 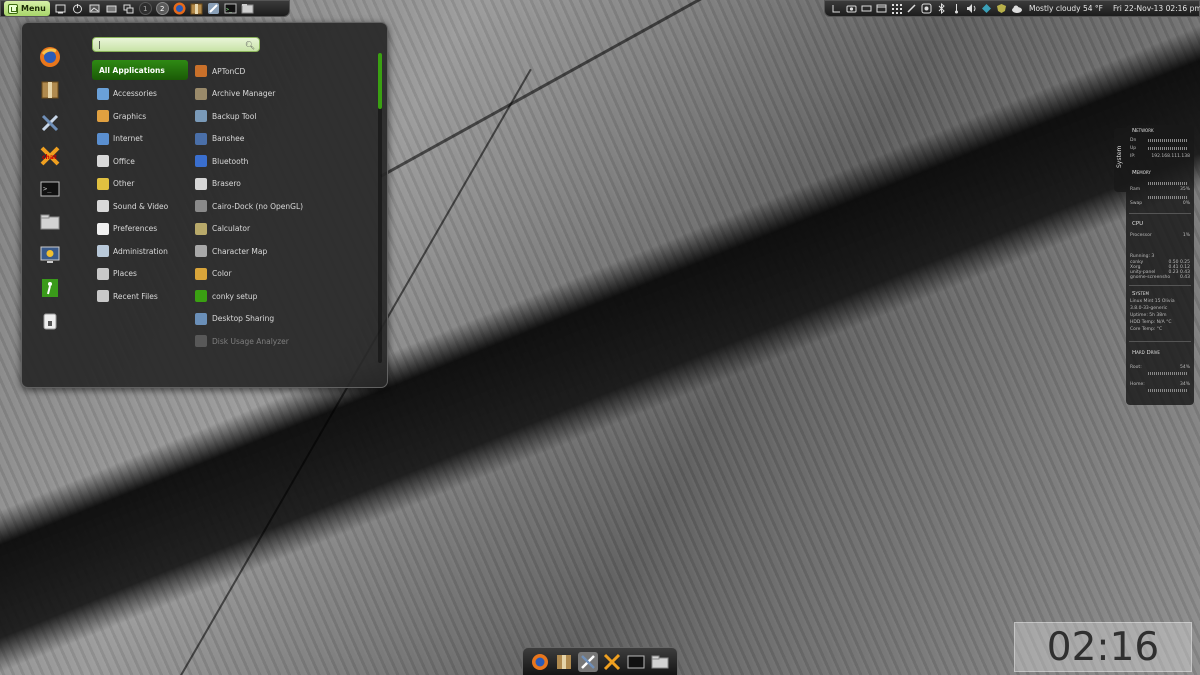 What do you see at coordinates (77, 8) in the screenshot?
I see `power-icon` at bounding box center [77, 8].